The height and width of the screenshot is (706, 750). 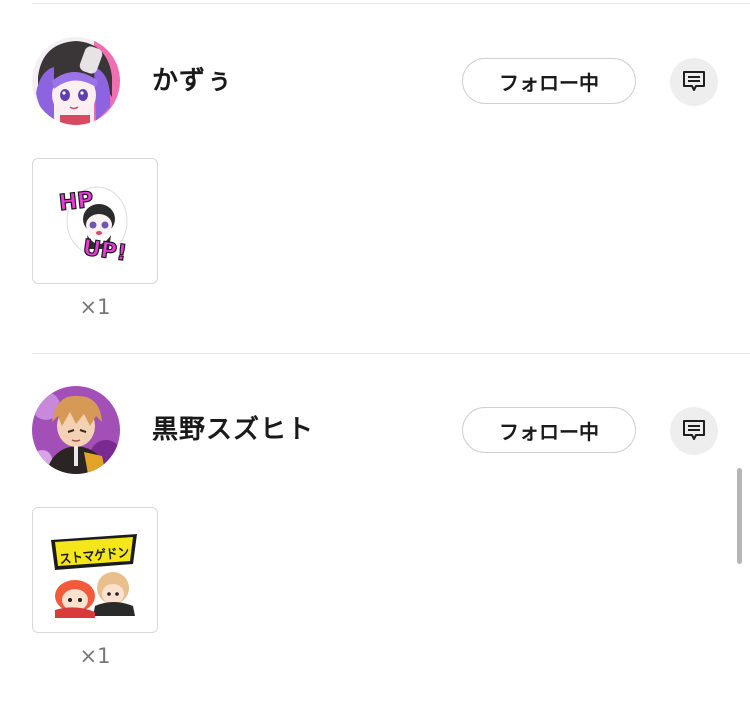 What do you see at coordinates (739, 516) in the screenshot?
I see `scrollbar` at bounding box center [739, 516].